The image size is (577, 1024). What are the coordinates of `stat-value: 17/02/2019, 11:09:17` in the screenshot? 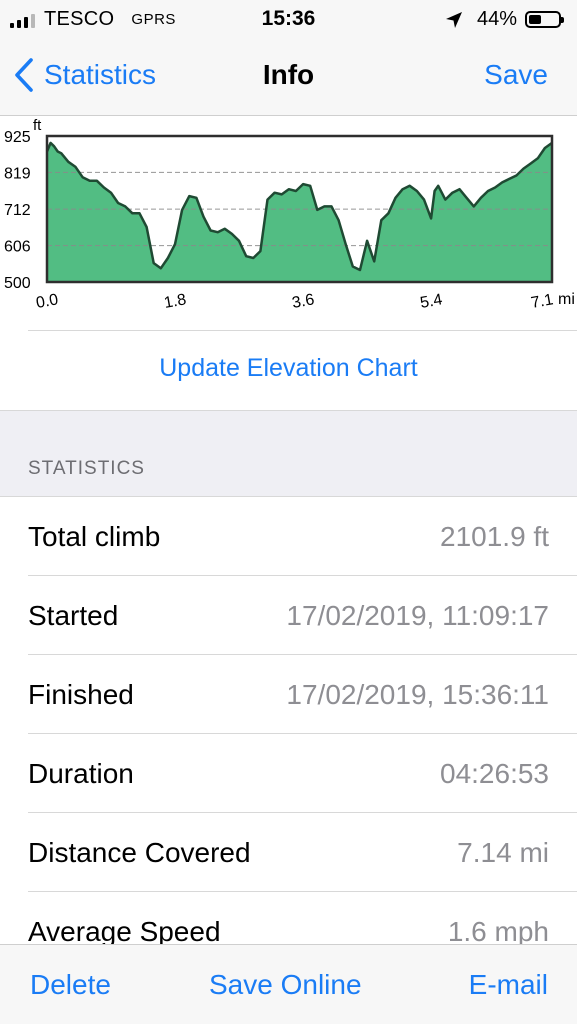 It's located at (417, 615).